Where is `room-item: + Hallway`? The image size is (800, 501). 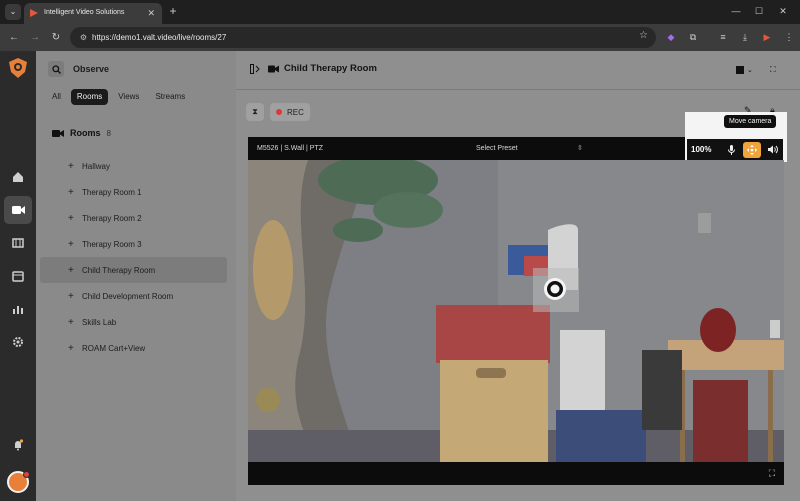 room-item: + Hallway is located at coordinates (136, 166).